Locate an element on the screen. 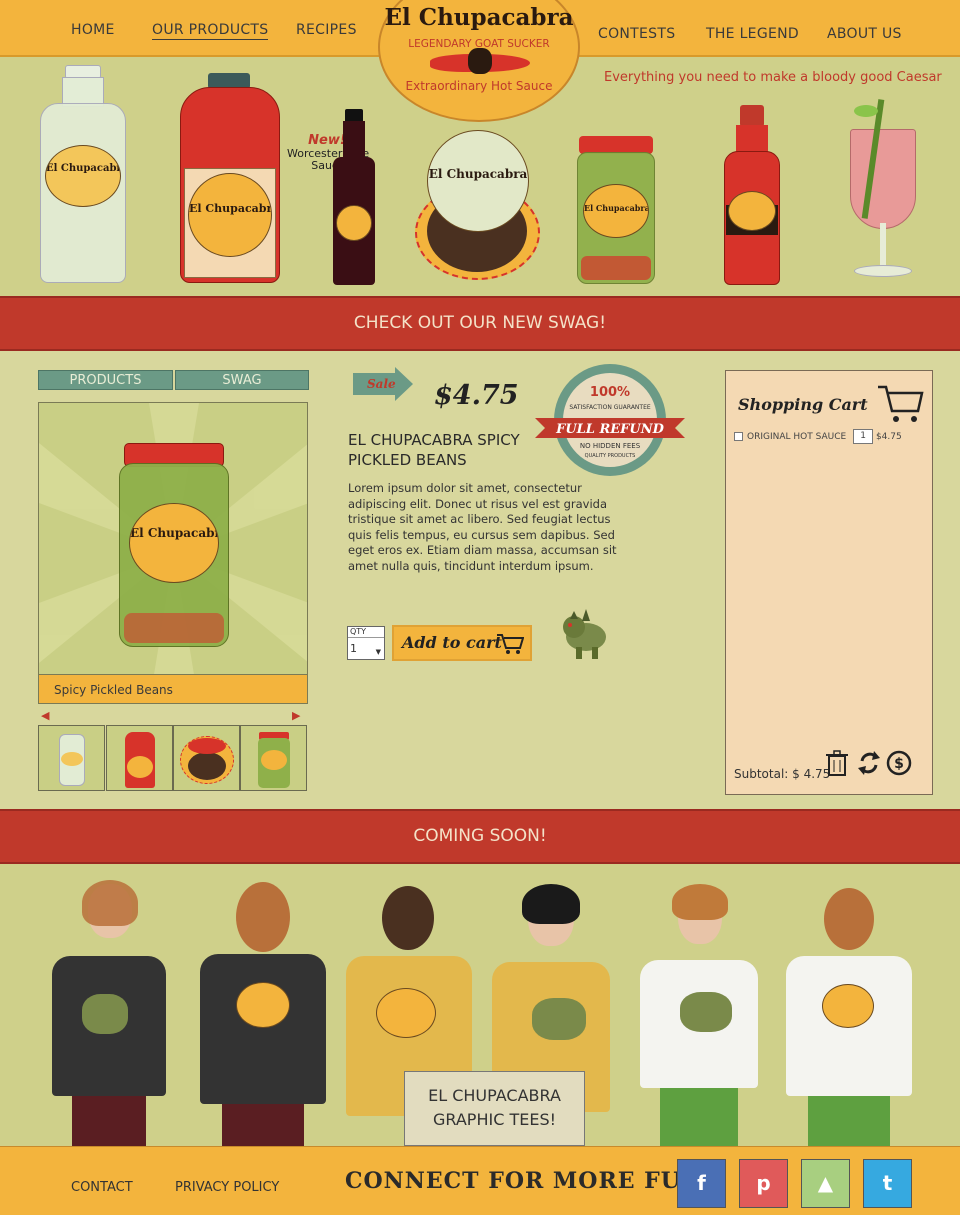 This screenshot has width=960, height=1215. model-dark-tee-front is located at coordinates (109, 1013).